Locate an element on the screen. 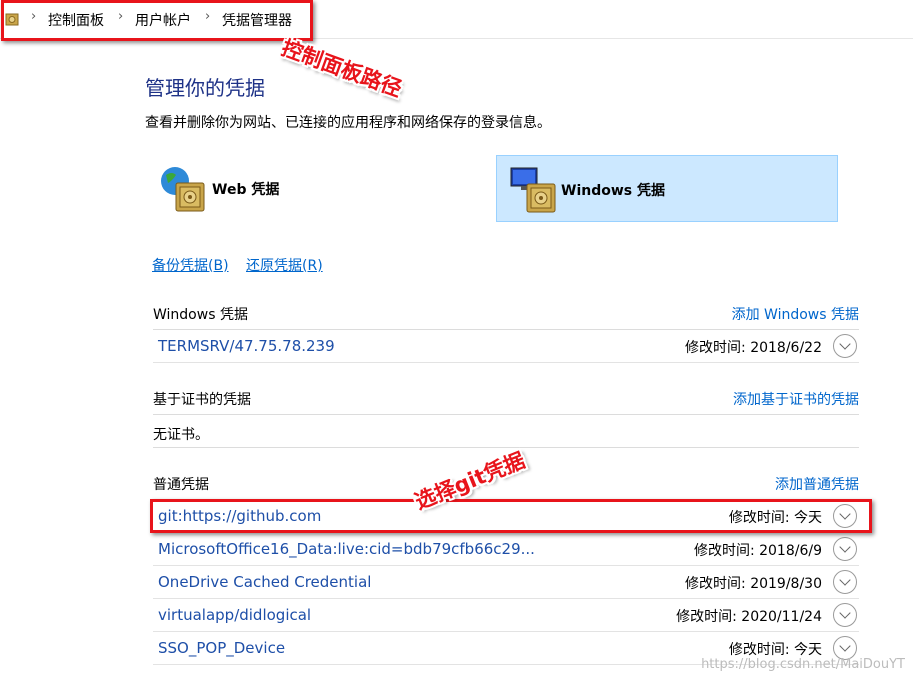 Image resolution: width=913 pixels, height=684 pixels. no-certificates-text: 无证书。 is located at coordinates (181, 435).